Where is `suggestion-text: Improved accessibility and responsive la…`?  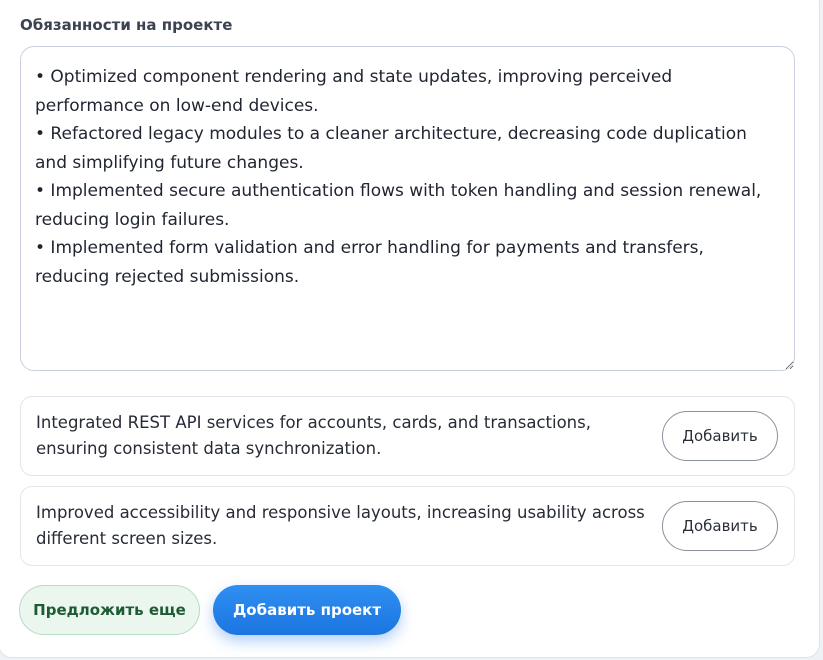
suggestion-text: Improved accessibility and responsive la… is located at coordinates (340, 525).